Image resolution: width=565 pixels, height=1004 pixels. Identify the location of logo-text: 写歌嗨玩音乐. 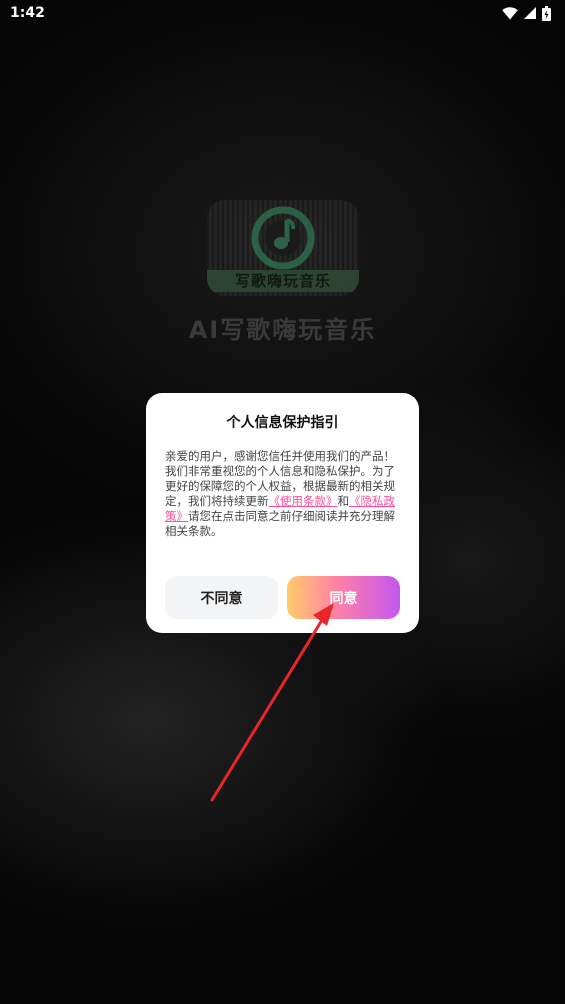
(283, 281).